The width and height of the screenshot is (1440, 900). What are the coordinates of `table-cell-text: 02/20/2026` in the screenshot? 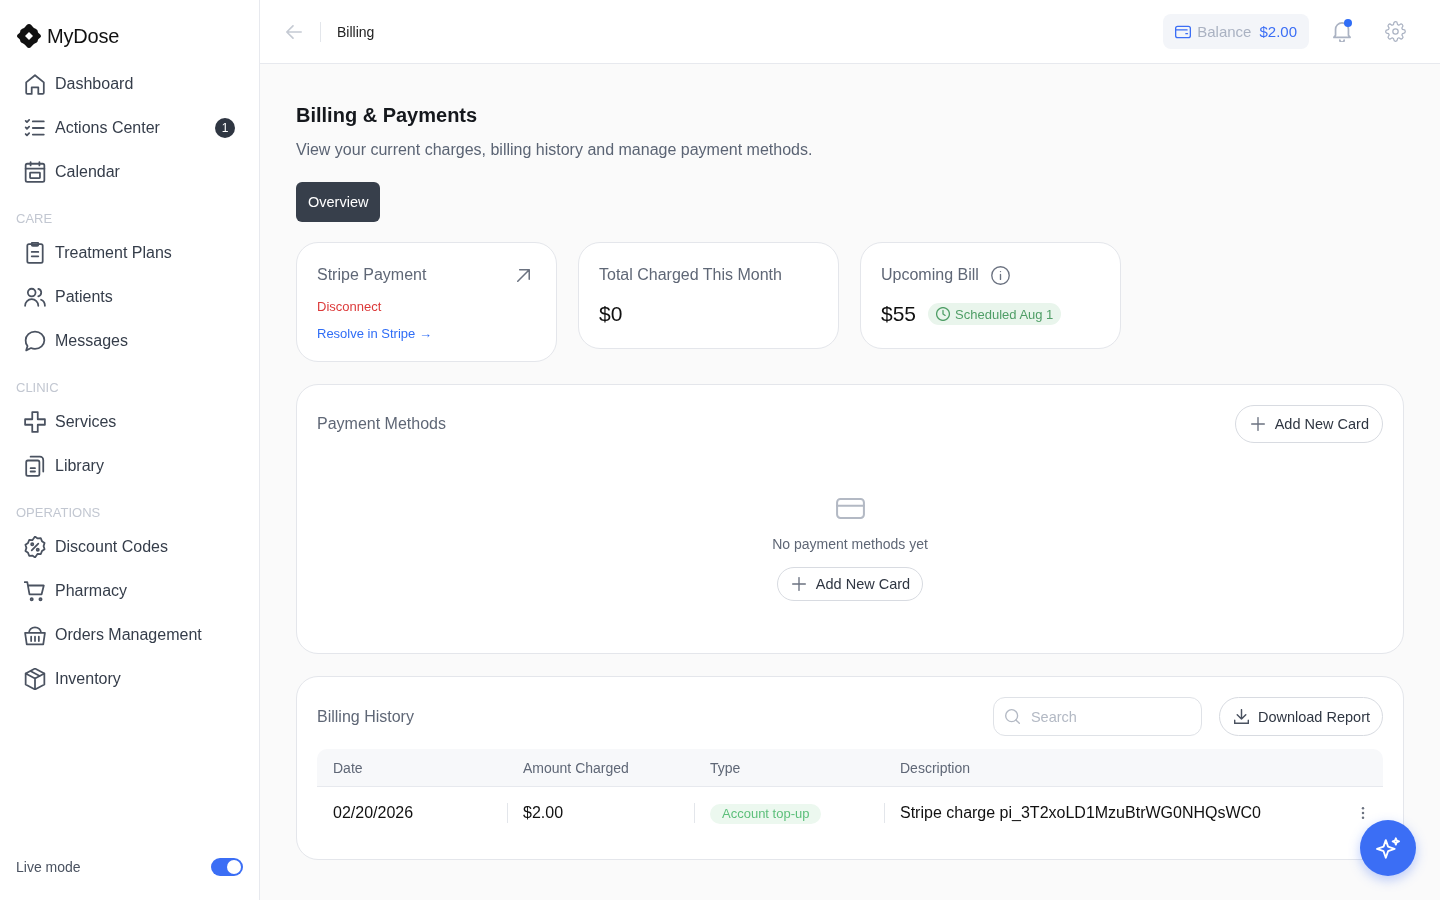 It's located at (373, 813).